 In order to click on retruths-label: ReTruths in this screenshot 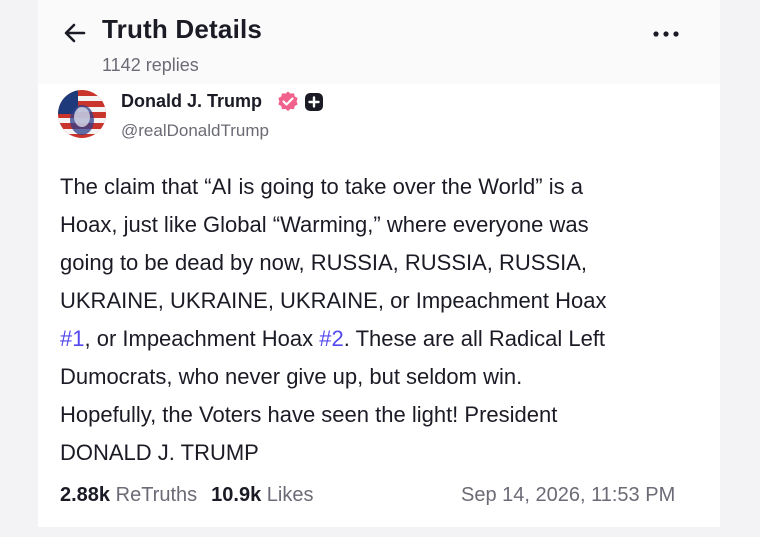, I will do `click(156, 495)`.